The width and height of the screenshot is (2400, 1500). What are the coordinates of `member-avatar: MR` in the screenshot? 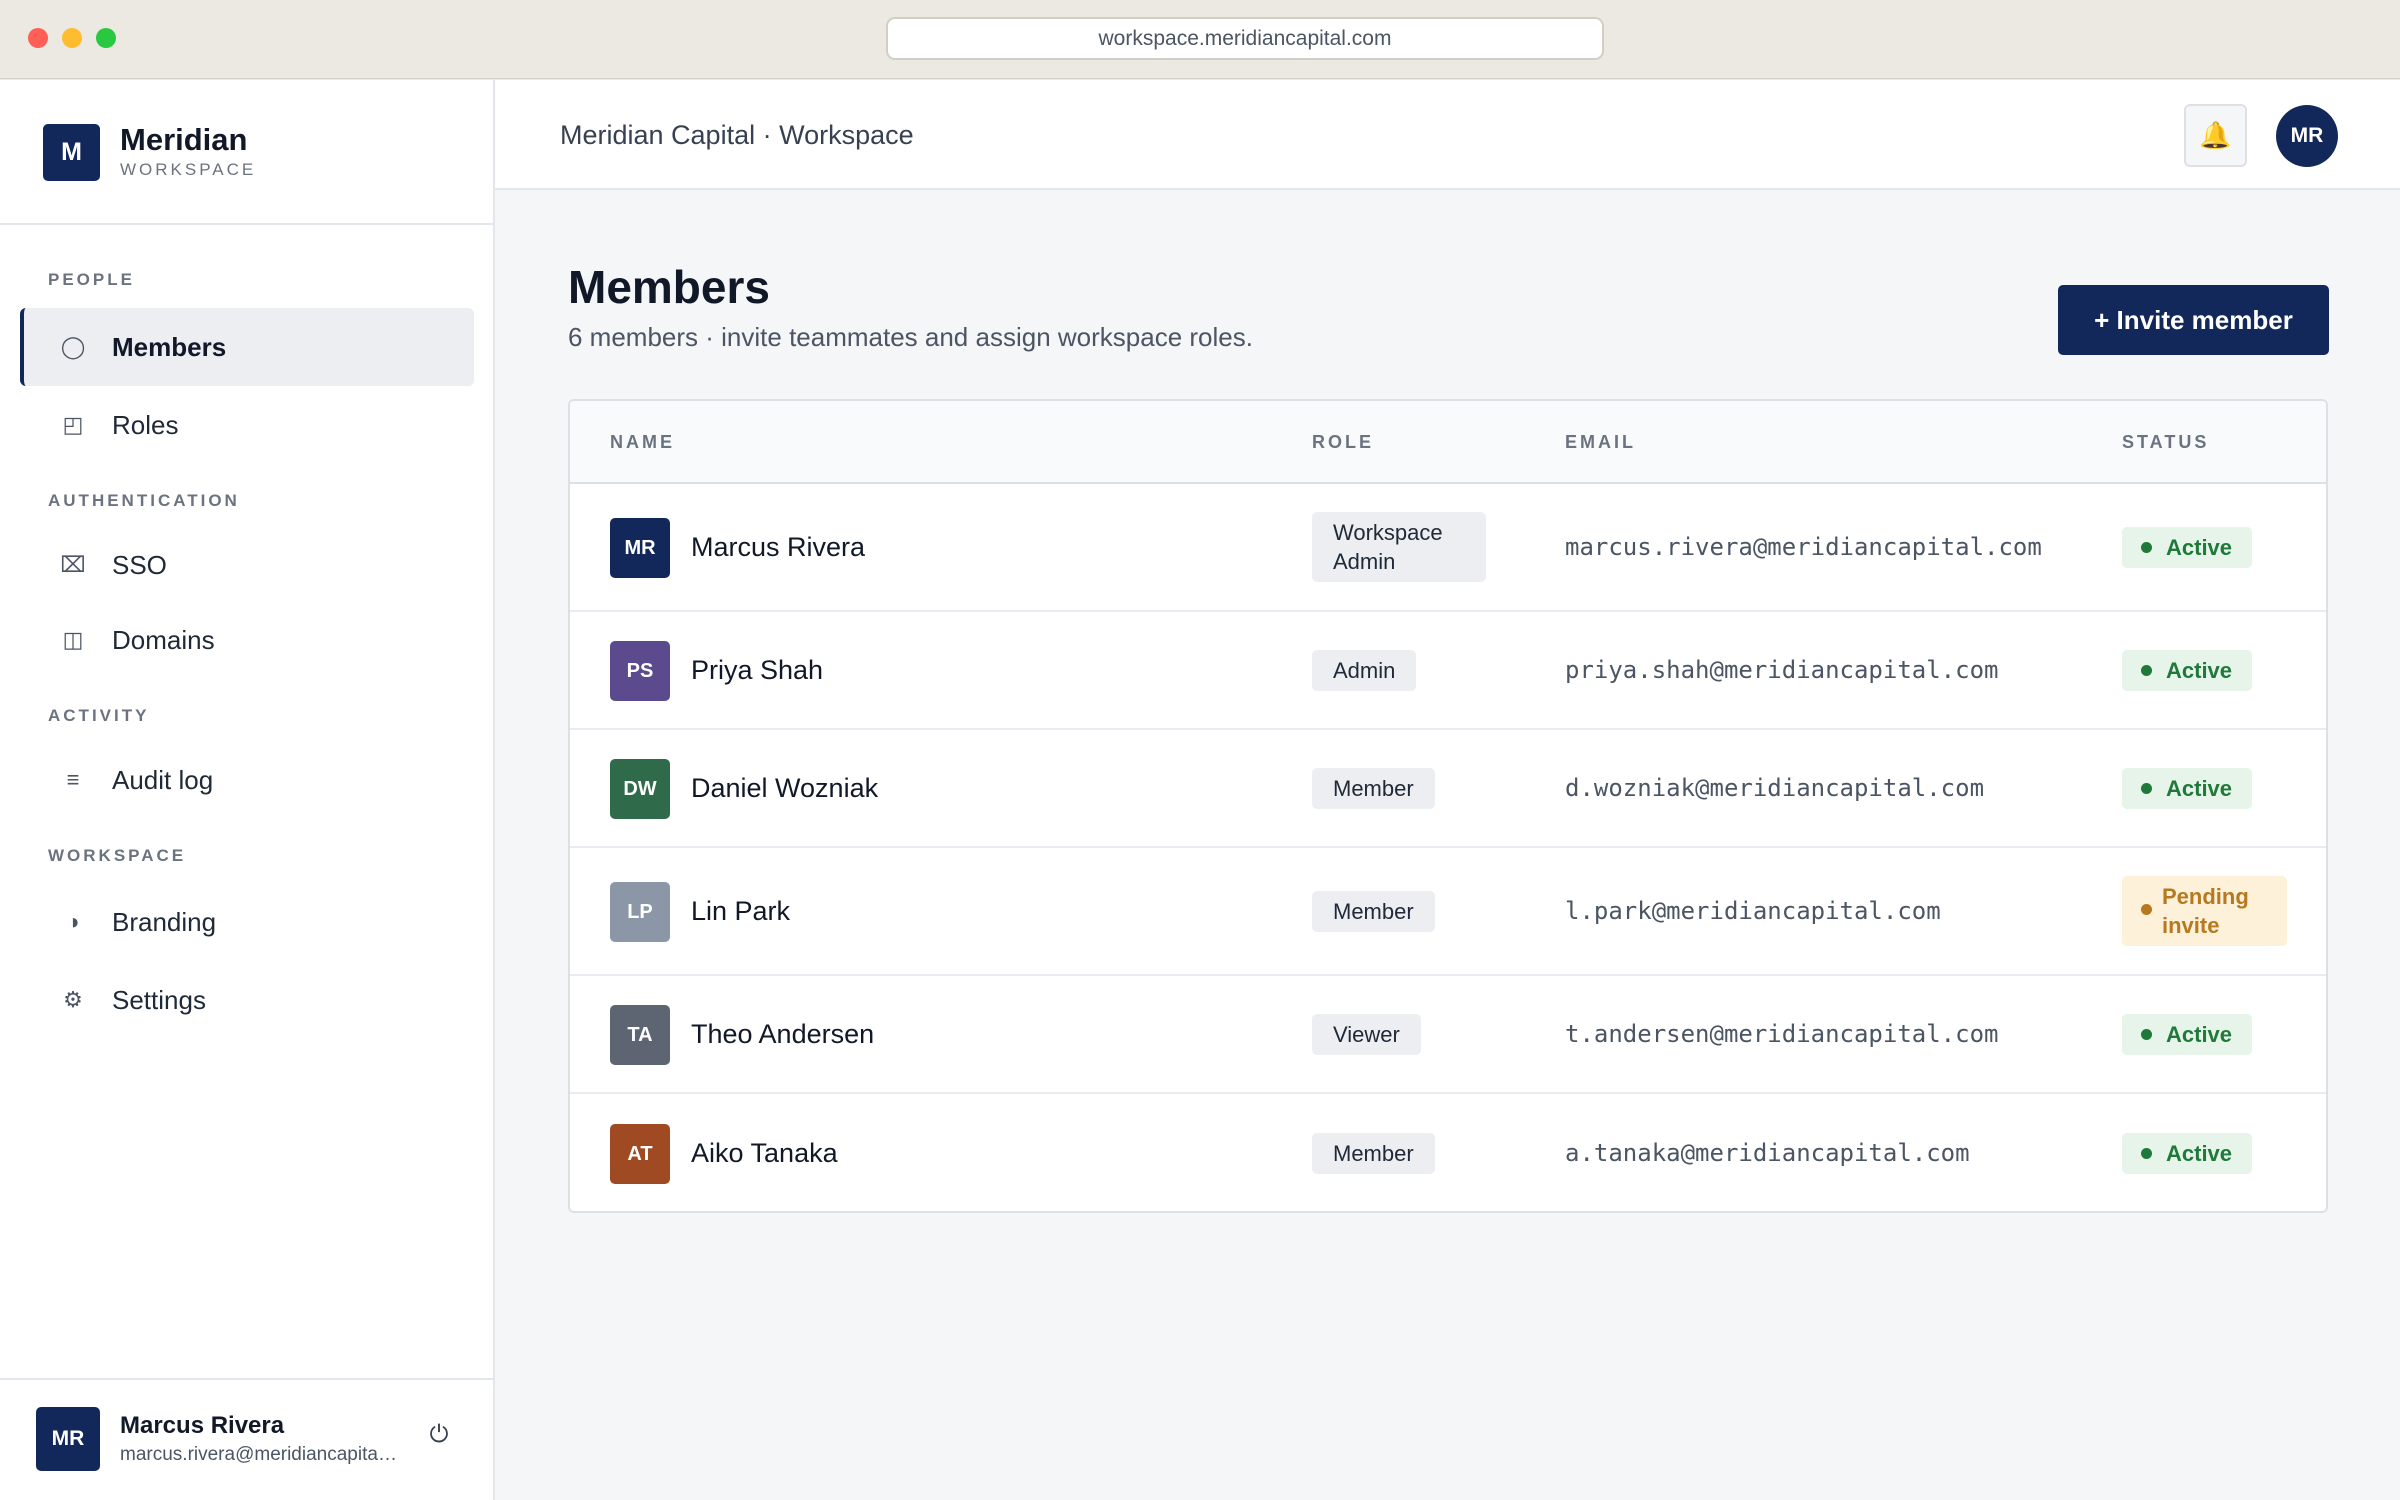 It's located at (640, 548).